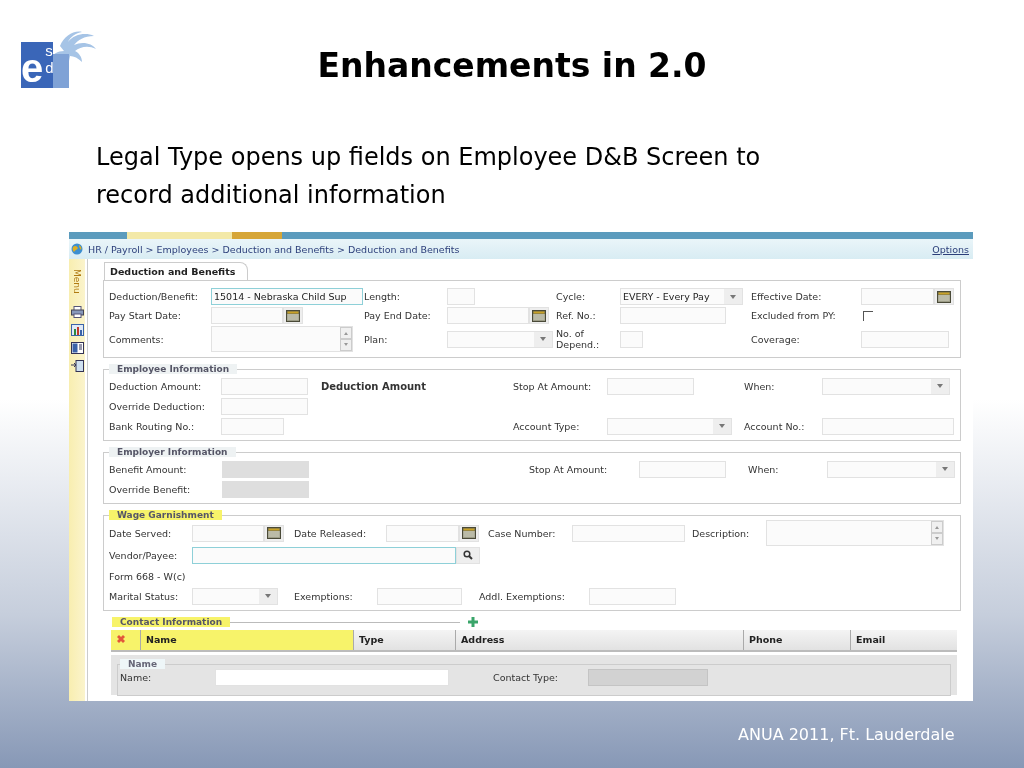 This screenshot has width=1024, height=768. I want to click on form-tab: Deduction and Benefits, so click(176, 271).